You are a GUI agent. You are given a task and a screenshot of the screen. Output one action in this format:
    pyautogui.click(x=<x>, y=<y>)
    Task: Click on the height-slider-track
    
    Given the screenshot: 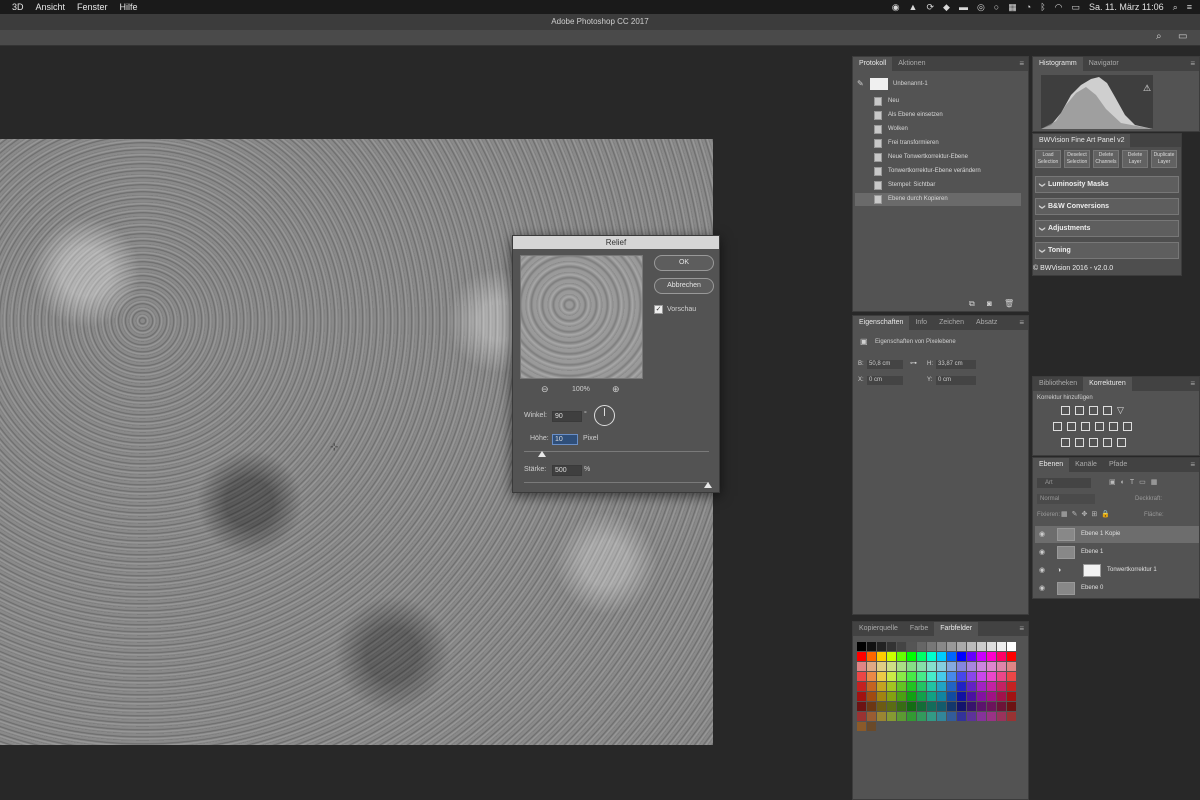 What is the action you would take?
    pyautogui.click(x=616, y=451)
    